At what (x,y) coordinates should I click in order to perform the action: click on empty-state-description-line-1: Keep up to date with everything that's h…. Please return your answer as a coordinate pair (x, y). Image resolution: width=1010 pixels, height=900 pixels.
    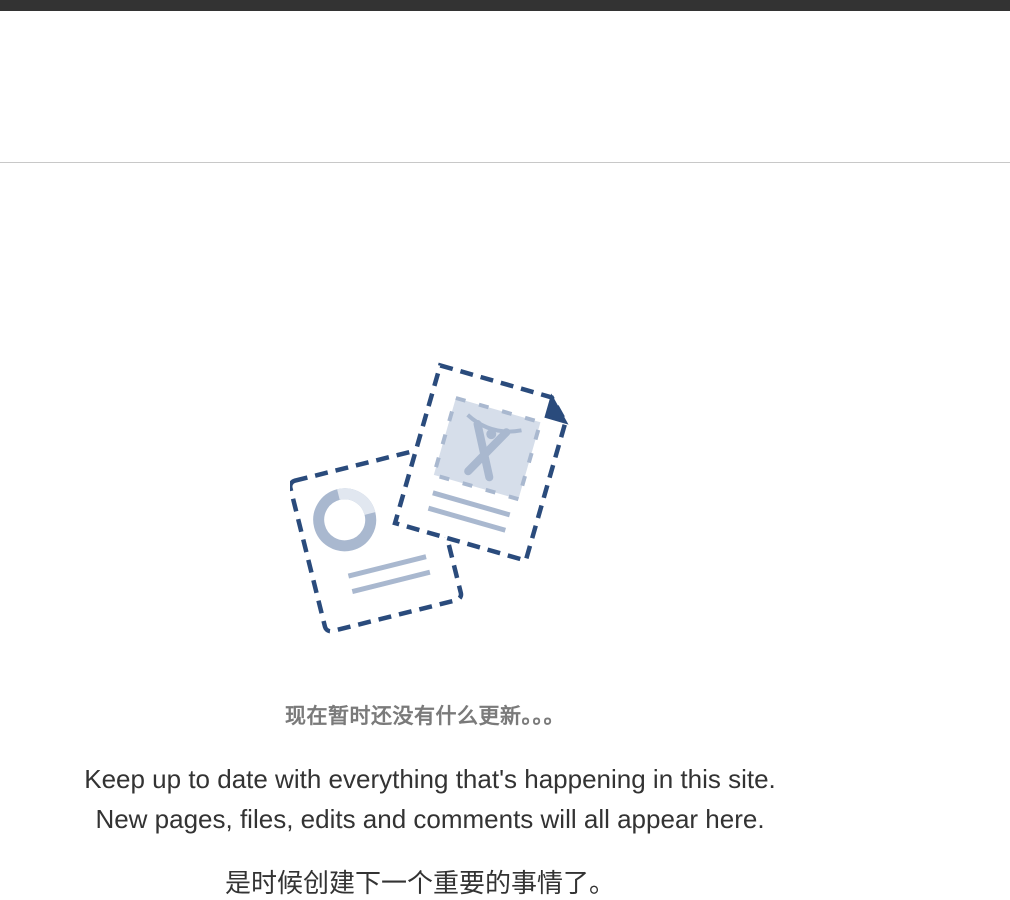
    Looking at the image, I should click on (430, 779).